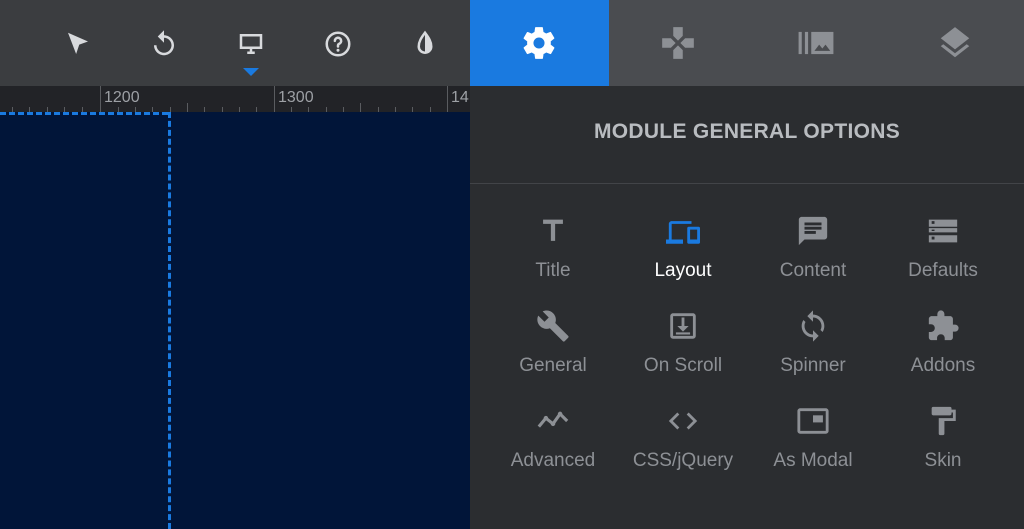  I want to click on paint-roller-icon, so click(943, 421).